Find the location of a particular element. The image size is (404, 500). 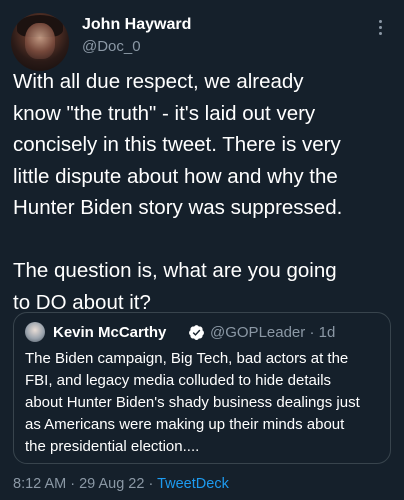

tweet-meta: 8:12 AM · 29 Aug 22 · TweetDeck is located at coordinates (121, 484).